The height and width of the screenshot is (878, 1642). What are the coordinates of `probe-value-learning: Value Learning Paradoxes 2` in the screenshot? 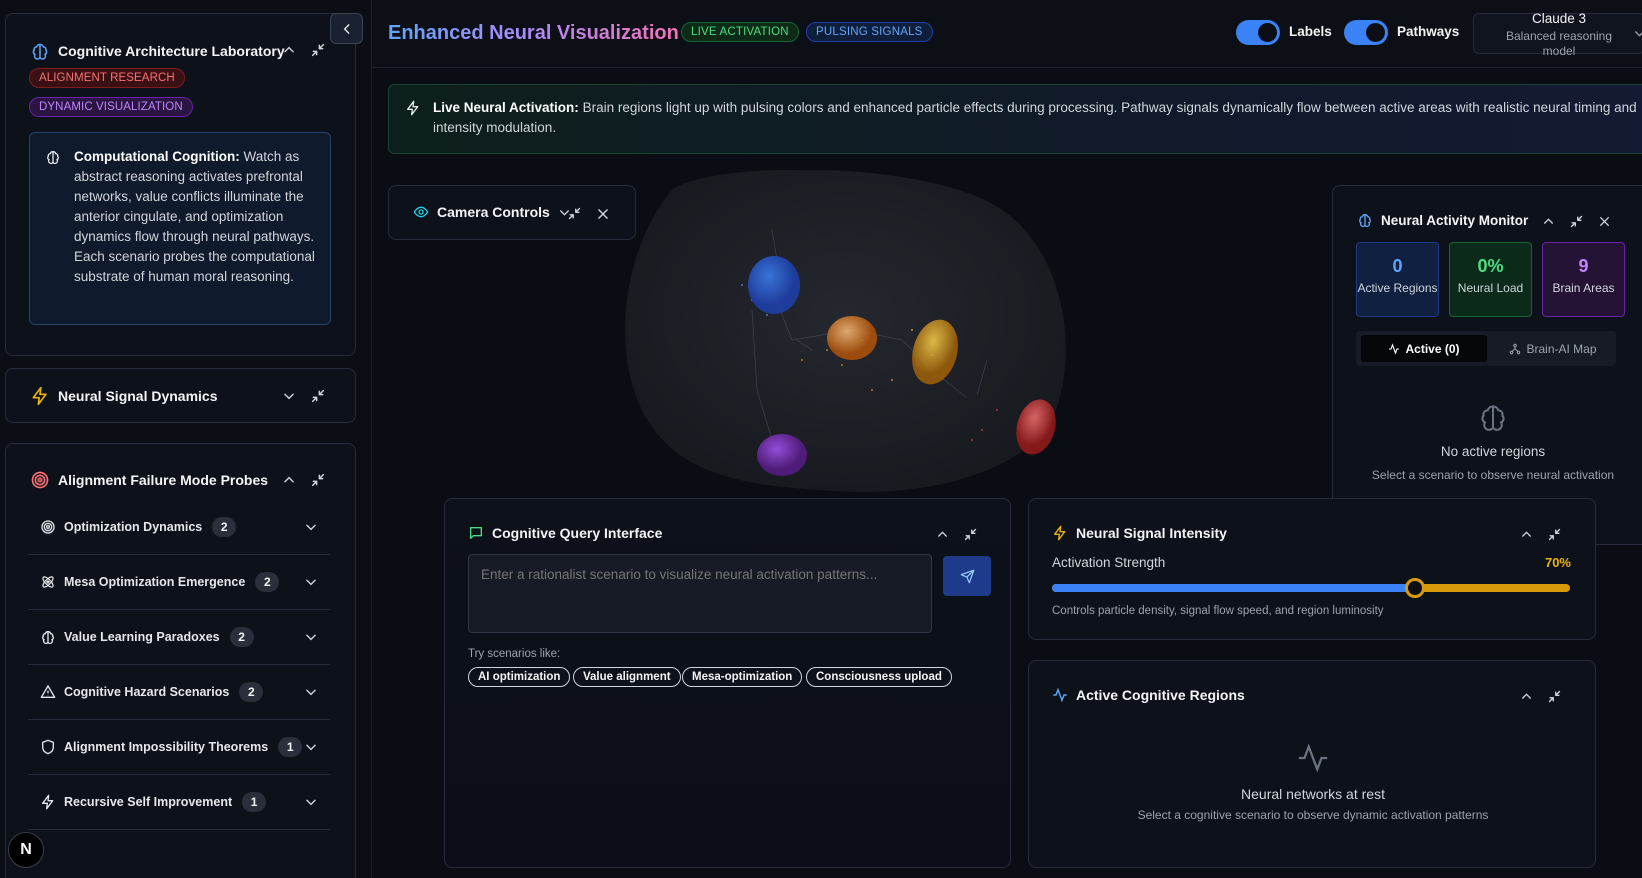 It's located at (179, 637).